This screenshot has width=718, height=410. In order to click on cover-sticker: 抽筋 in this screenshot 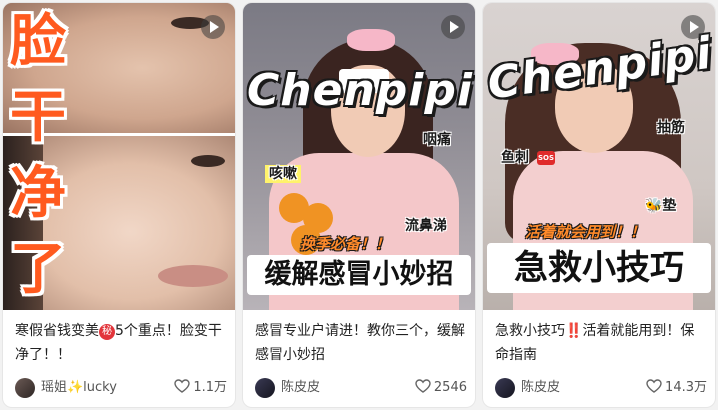, I will do `click(671, 128)`.